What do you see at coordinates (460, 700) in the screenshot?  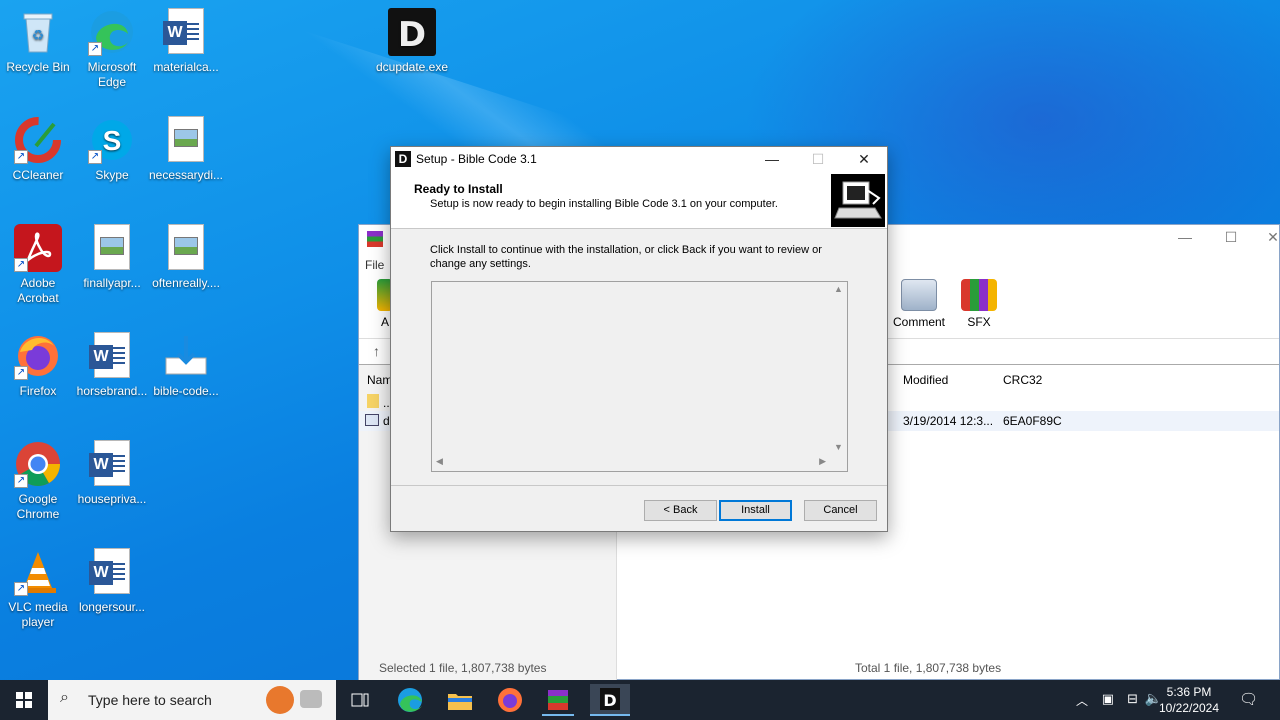 I see `file-explorer-icon` at bounding box center [460, 700].